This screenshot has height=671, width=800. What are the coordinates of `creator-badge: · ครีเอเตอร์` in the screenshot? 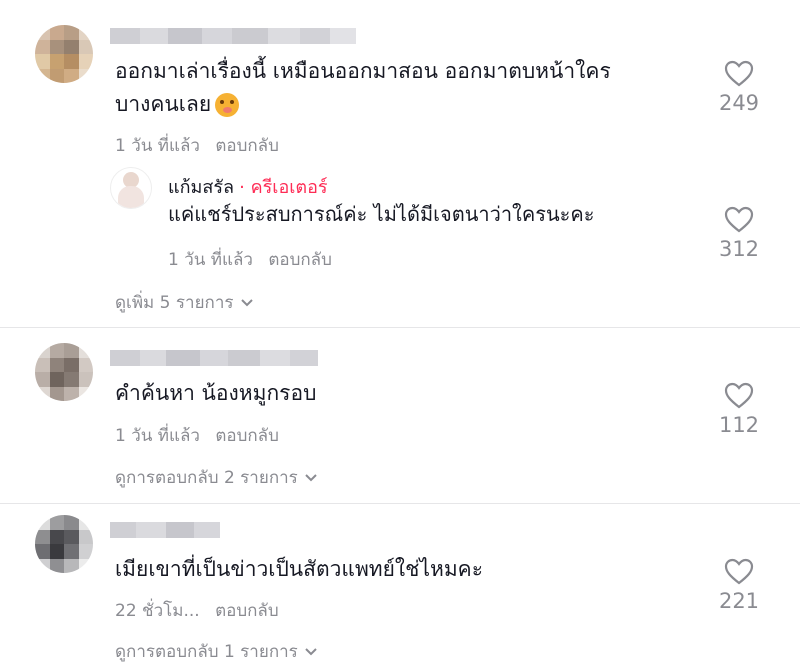 It's located at (283, 187).